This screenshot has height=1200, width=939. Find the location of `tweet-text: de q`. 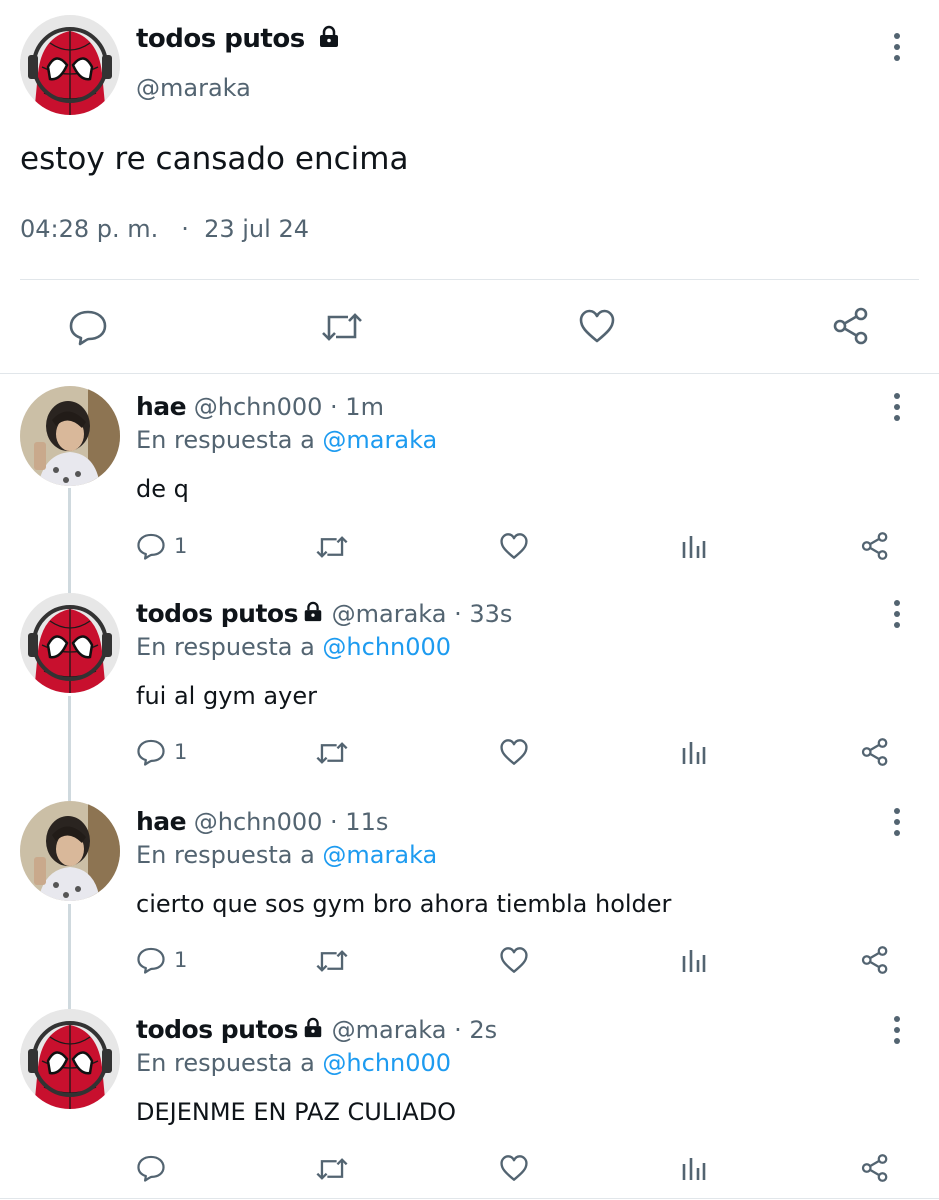

tweet-text: de q is located at coordinates (162, 489).